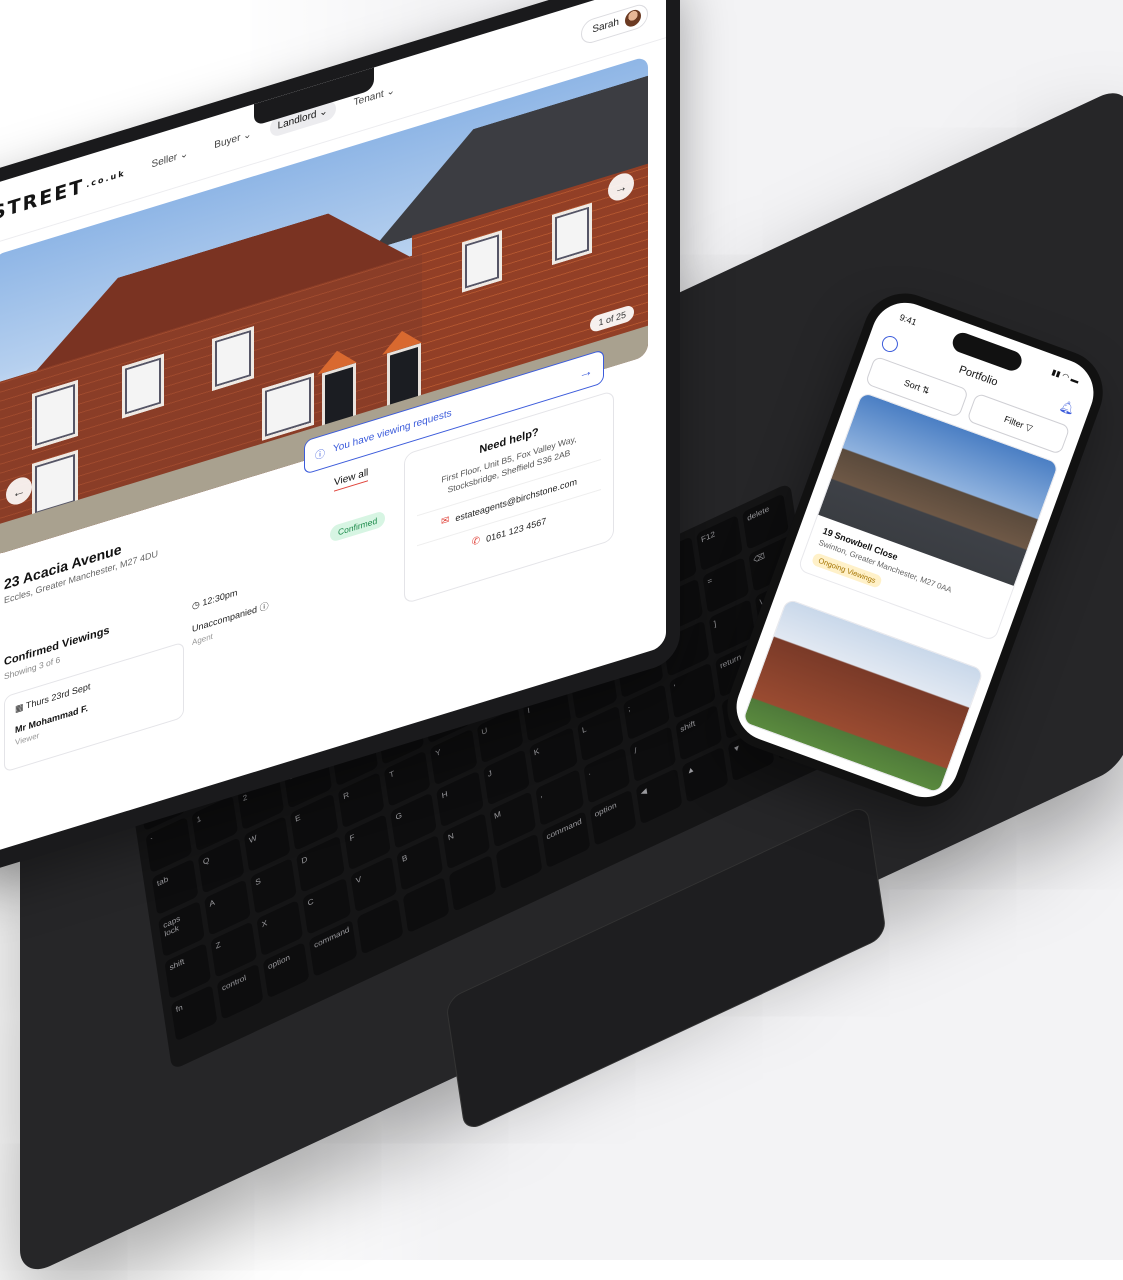 This screenshot has width=1123, height=1280. Describe the element at coordinates (220, 597) in the screenshot. I see `viewing-time: 12:30pm` at that location.